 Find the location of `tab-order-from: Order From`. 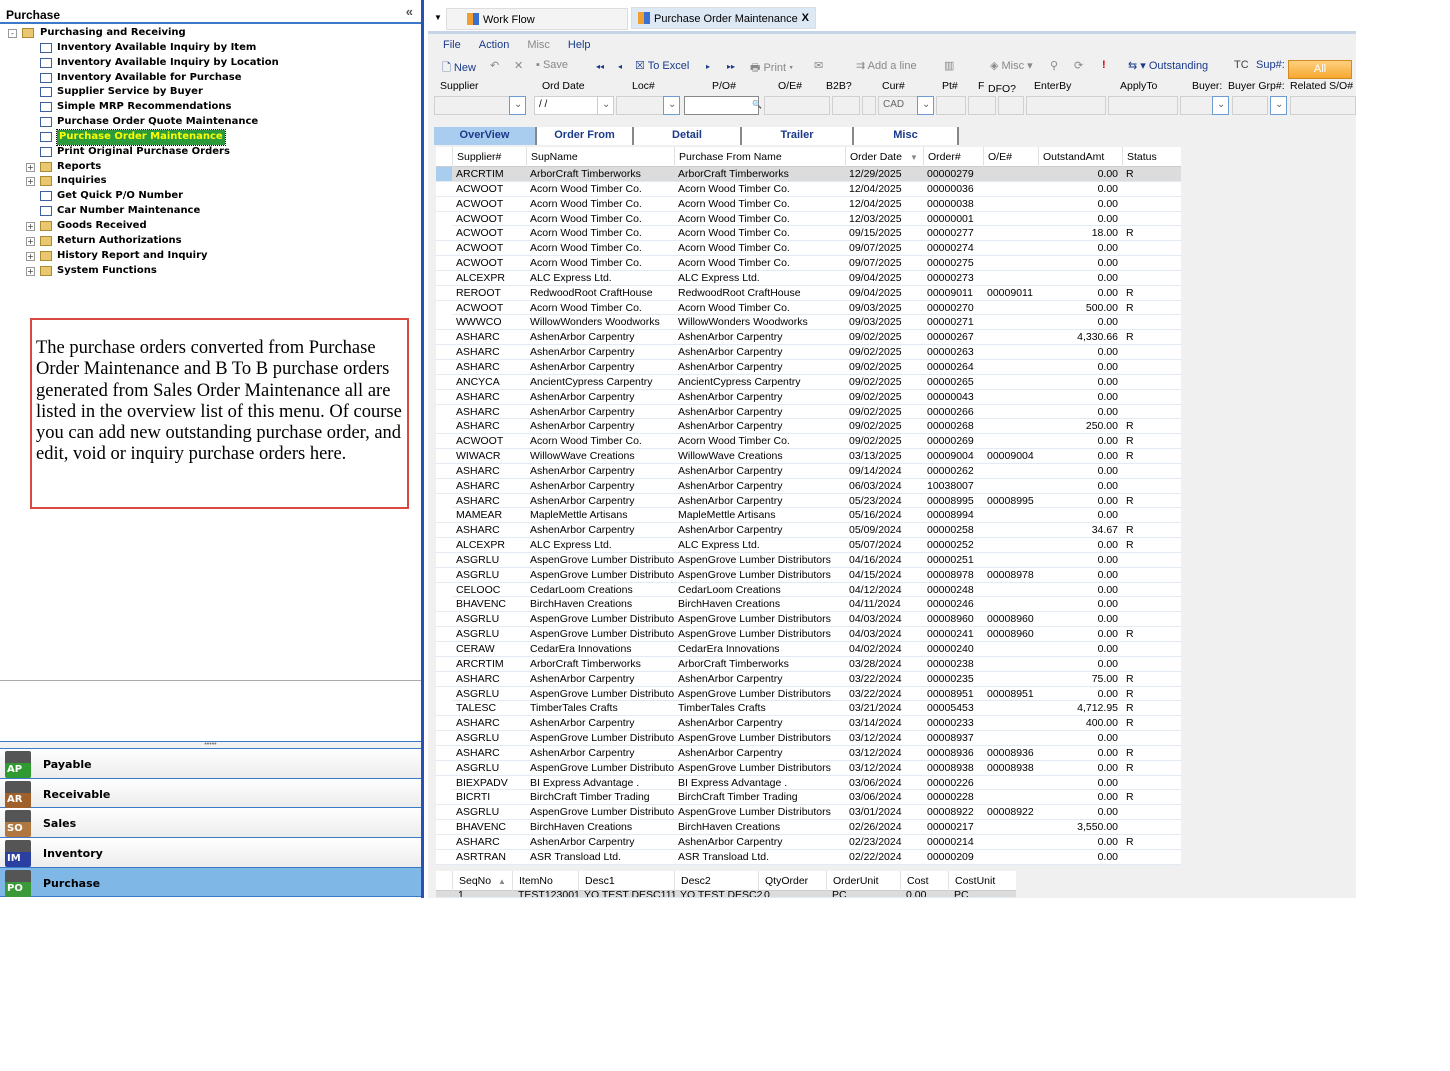

tab-order-from: Order From is located at coordinates (585, 136).